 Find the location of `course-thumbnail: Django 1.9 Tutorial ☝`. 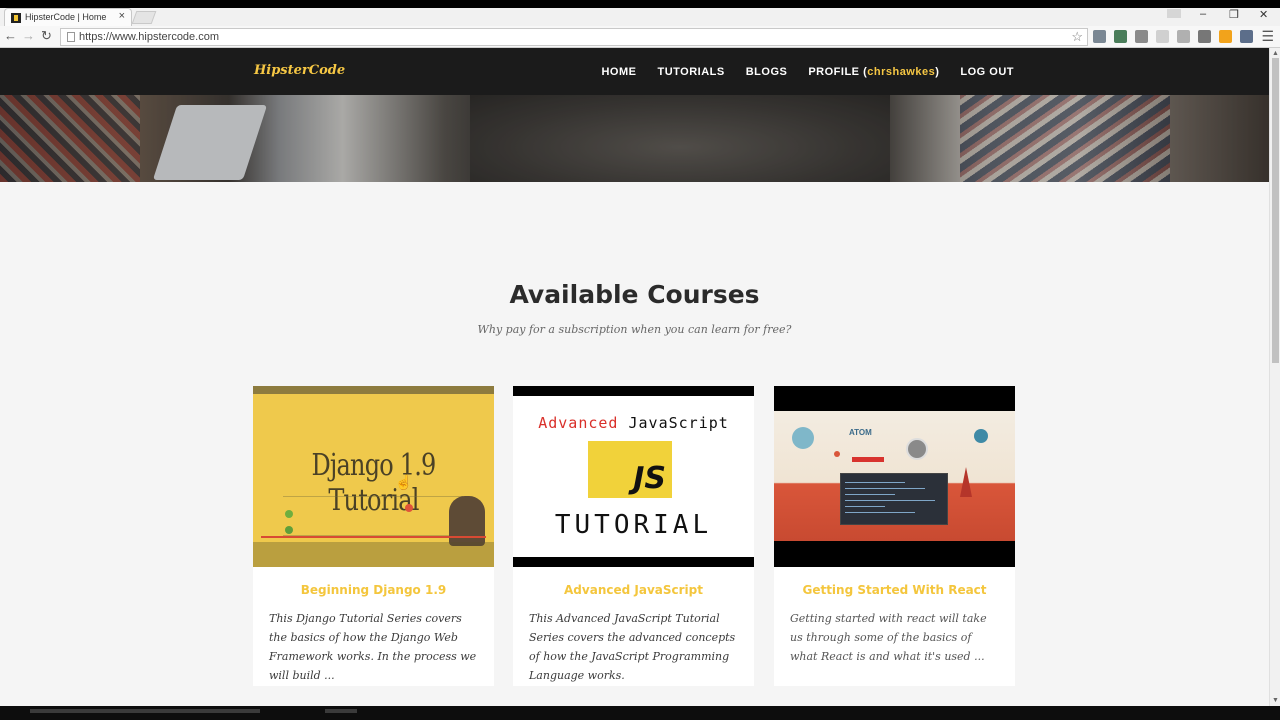

course-thumbnail: Django 1.9 Tutorial ☝ is located at coordinates (373, 476).